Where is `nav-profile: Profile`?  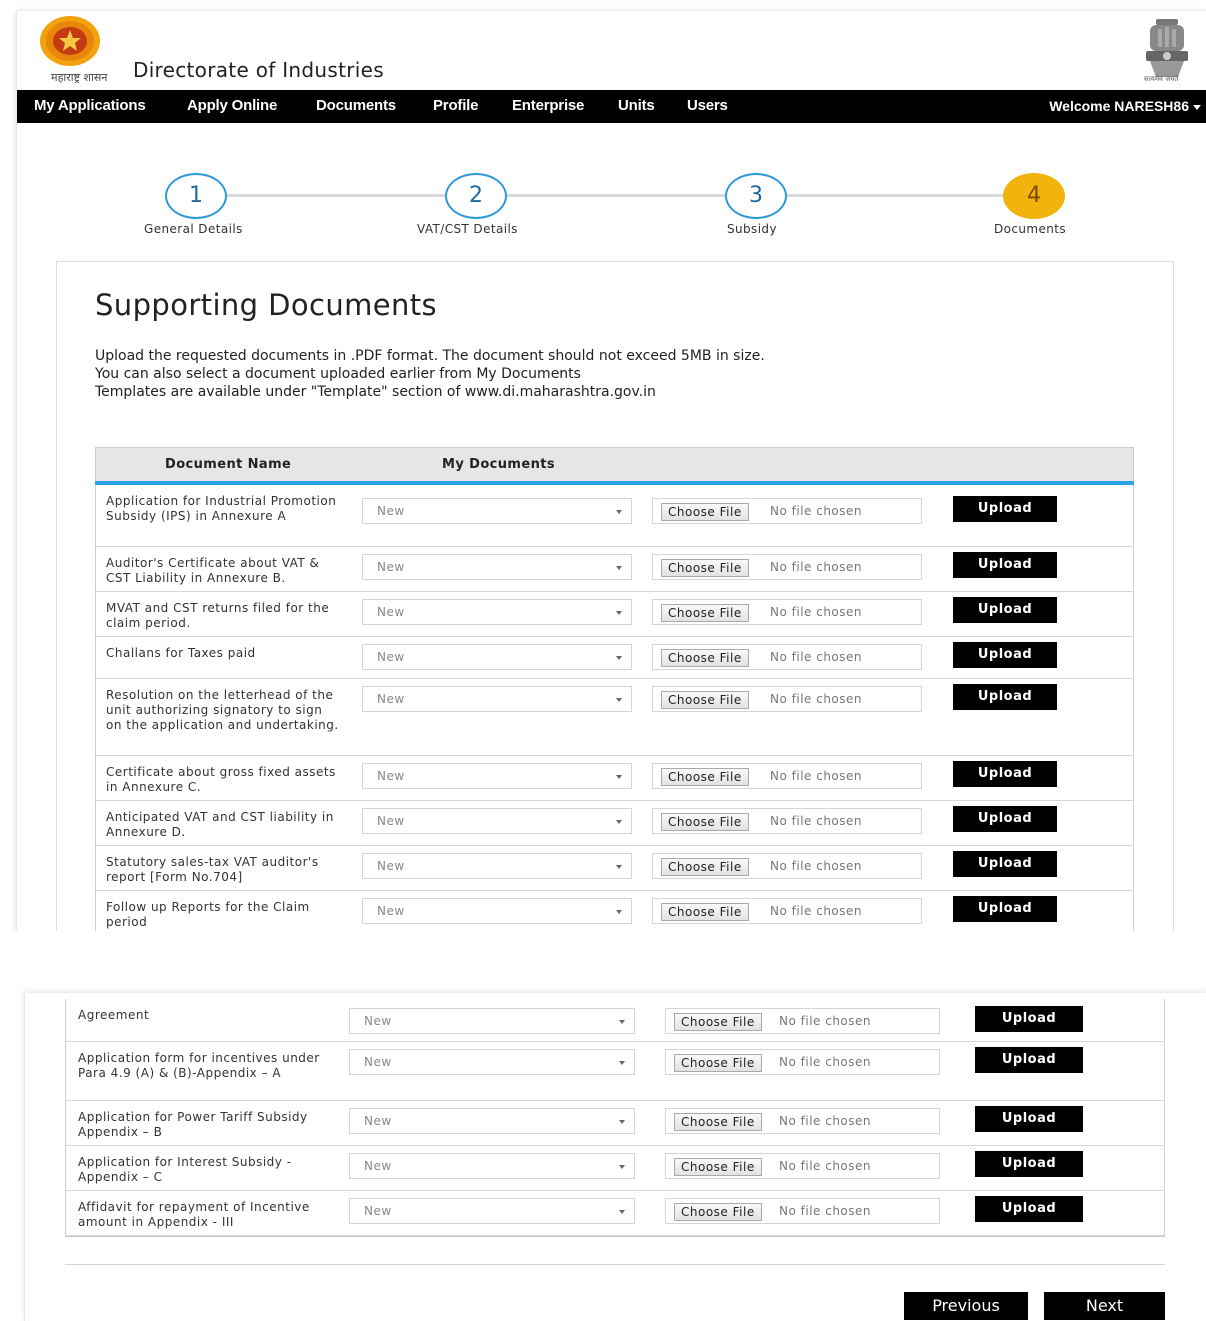
nav-profile: Profile is located at coordinates (455, 105).